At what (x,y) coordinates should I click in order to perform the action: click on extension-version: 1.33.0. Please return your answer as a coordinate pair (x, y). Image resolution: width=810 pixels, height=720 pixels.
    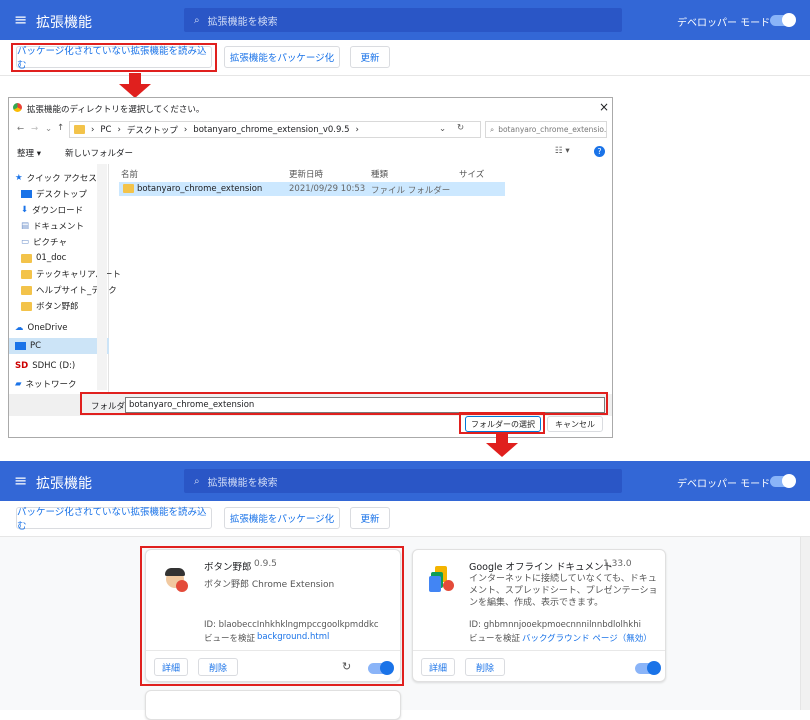
    Looking at the image, I should click on (617, 564).